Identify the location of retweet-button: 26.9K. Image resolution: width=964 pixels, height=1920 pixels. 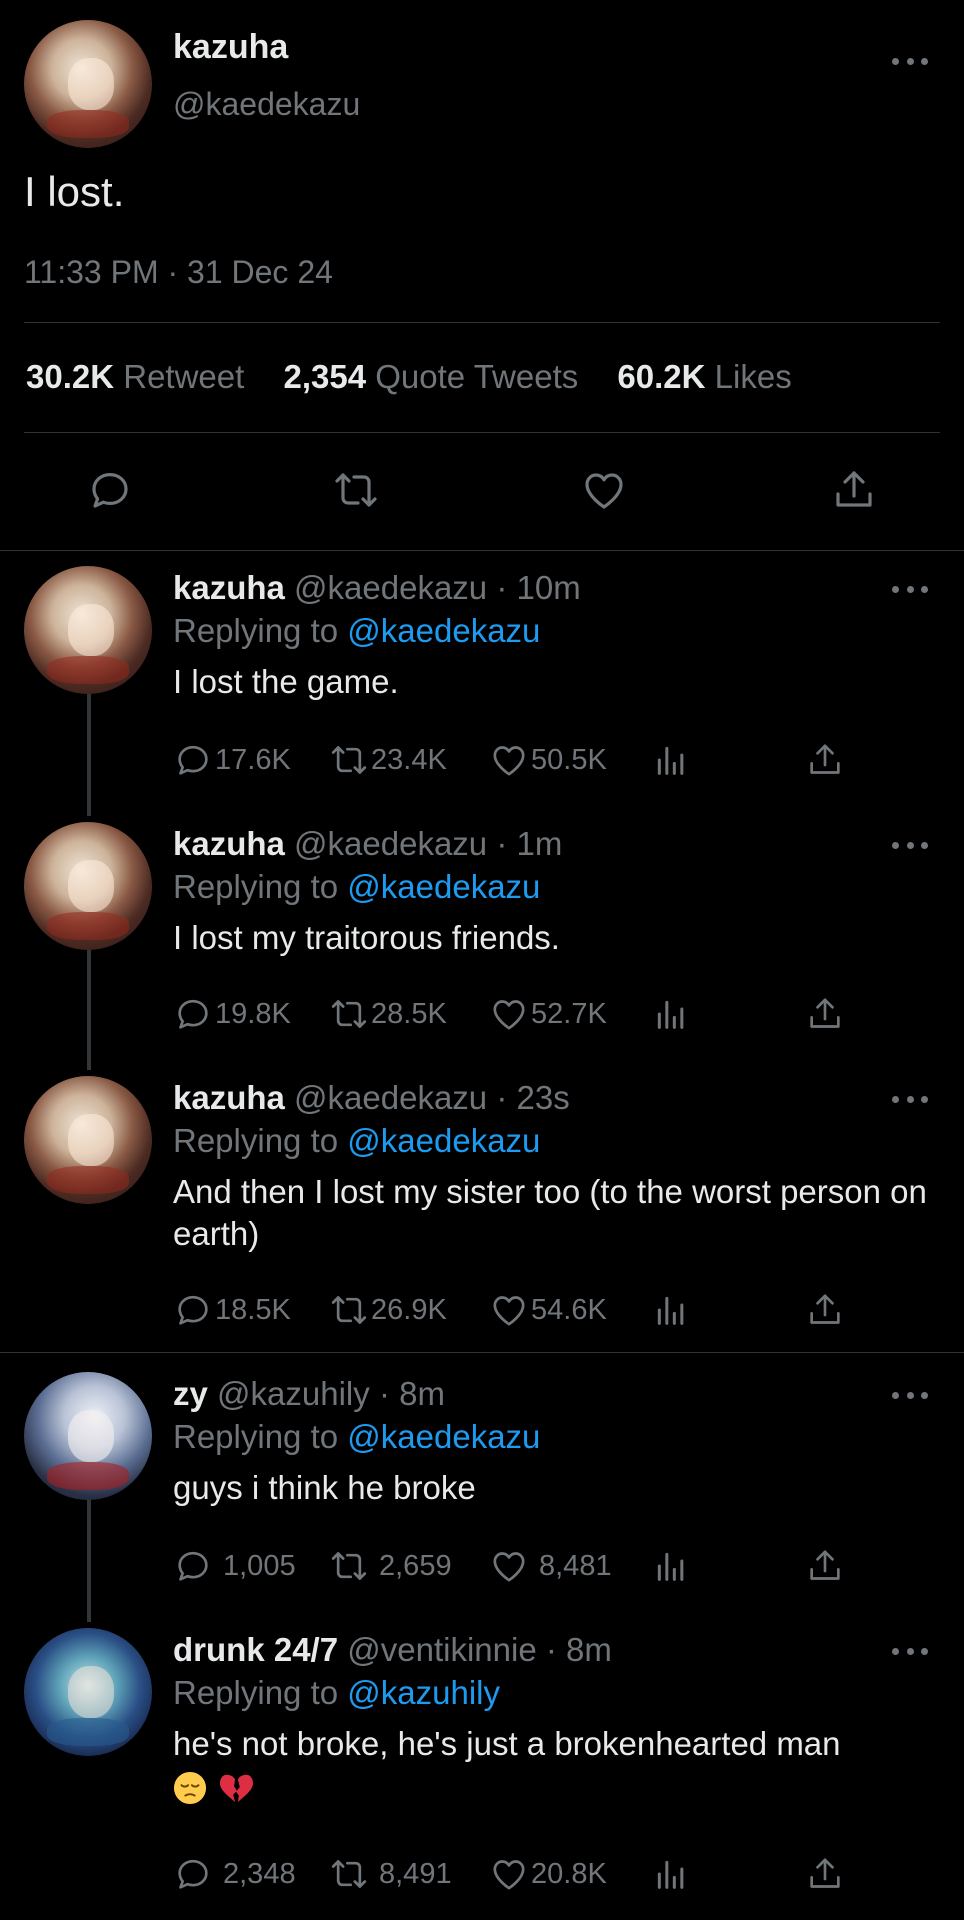
(388, 1310).